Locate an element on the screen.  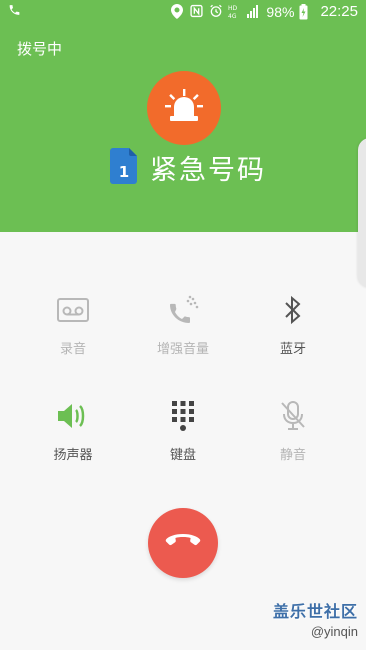
volume-boost-button: 增强音量 is located at coordinates (183, 330).